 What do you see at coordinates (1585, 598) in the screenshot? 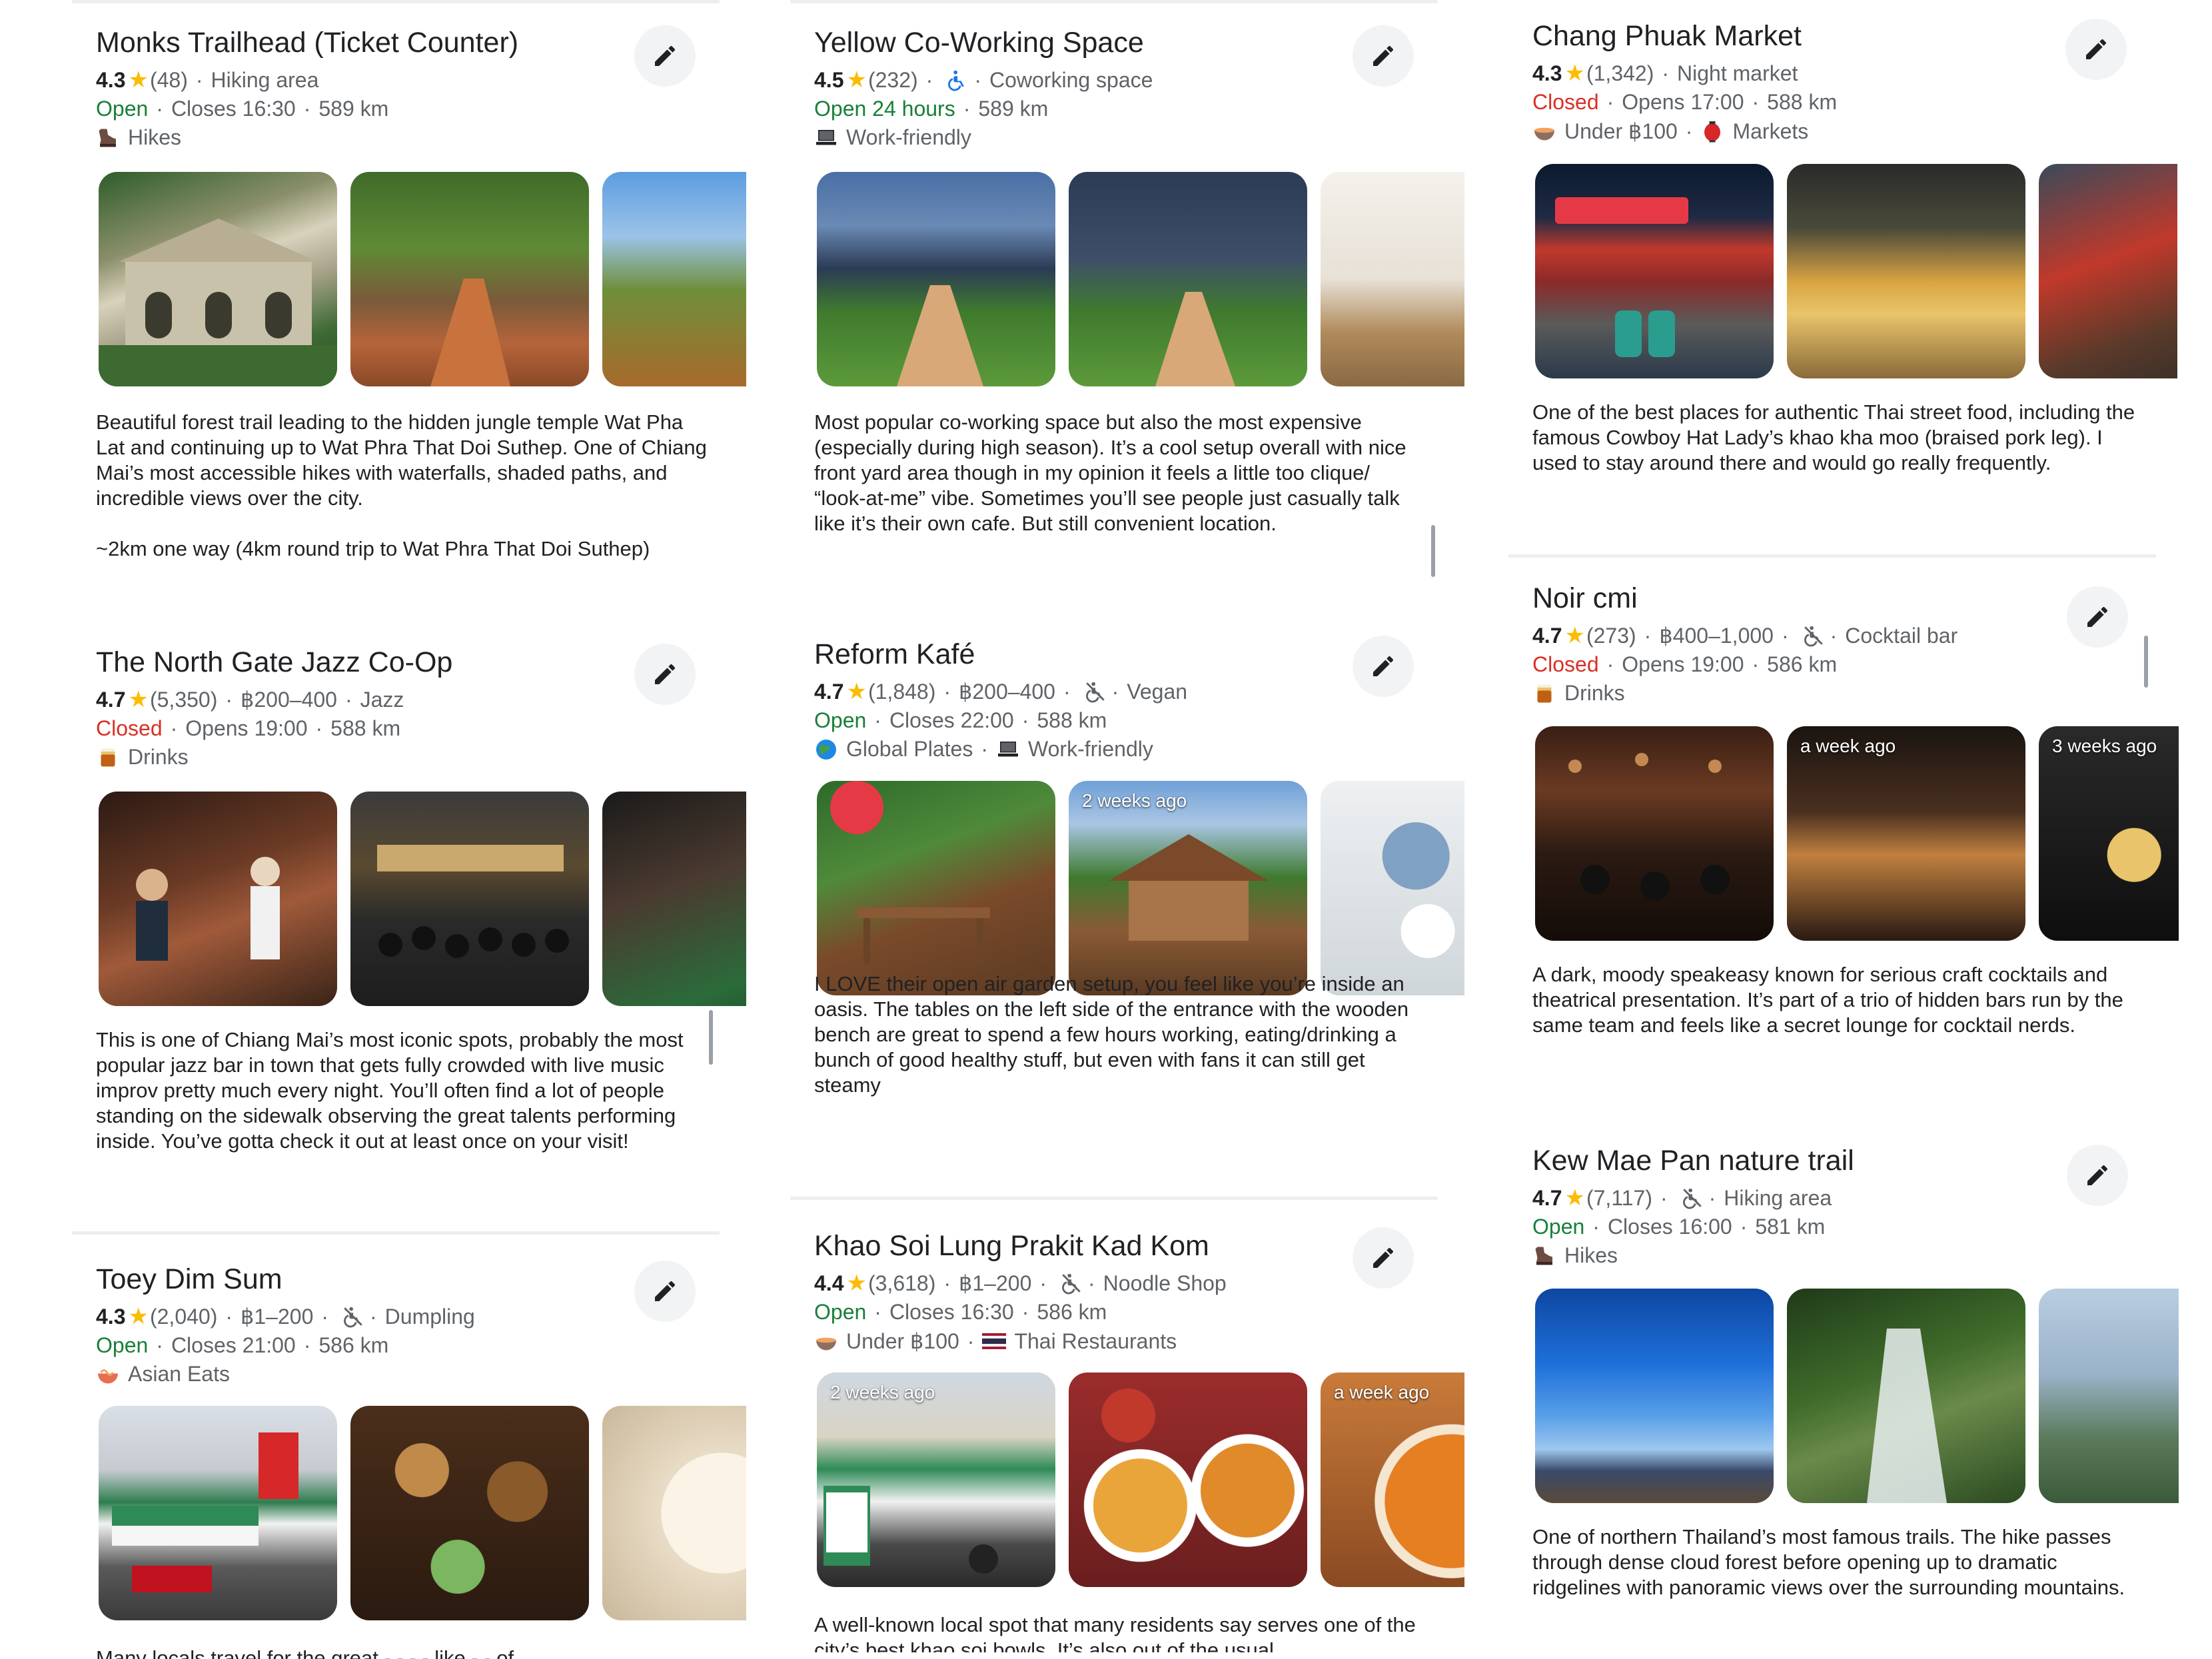
I see `place-title: Noir cmi` at bounding box center [1585, 598].